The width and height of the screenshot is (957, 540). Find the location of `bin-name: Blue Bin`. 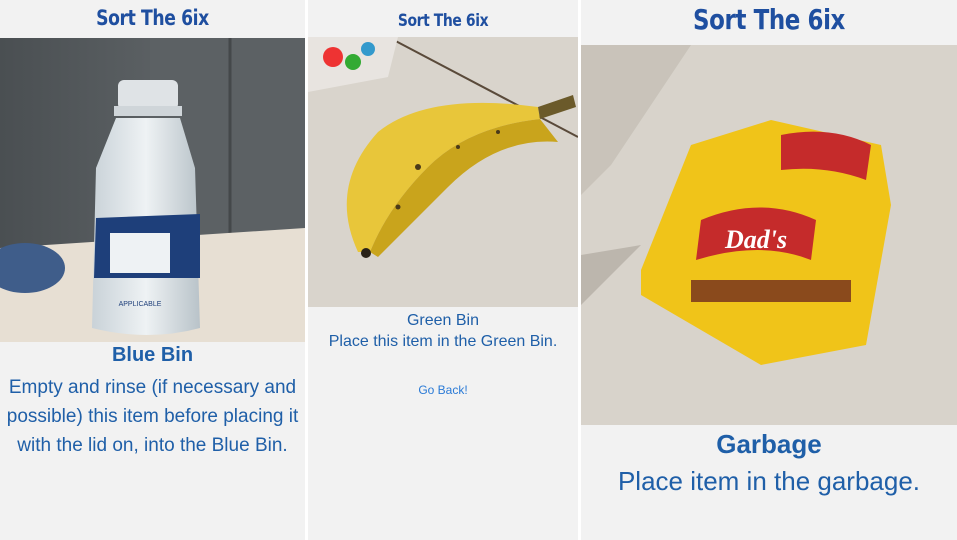

bin-name: Blue Bin is located at coordinates (152, 355).